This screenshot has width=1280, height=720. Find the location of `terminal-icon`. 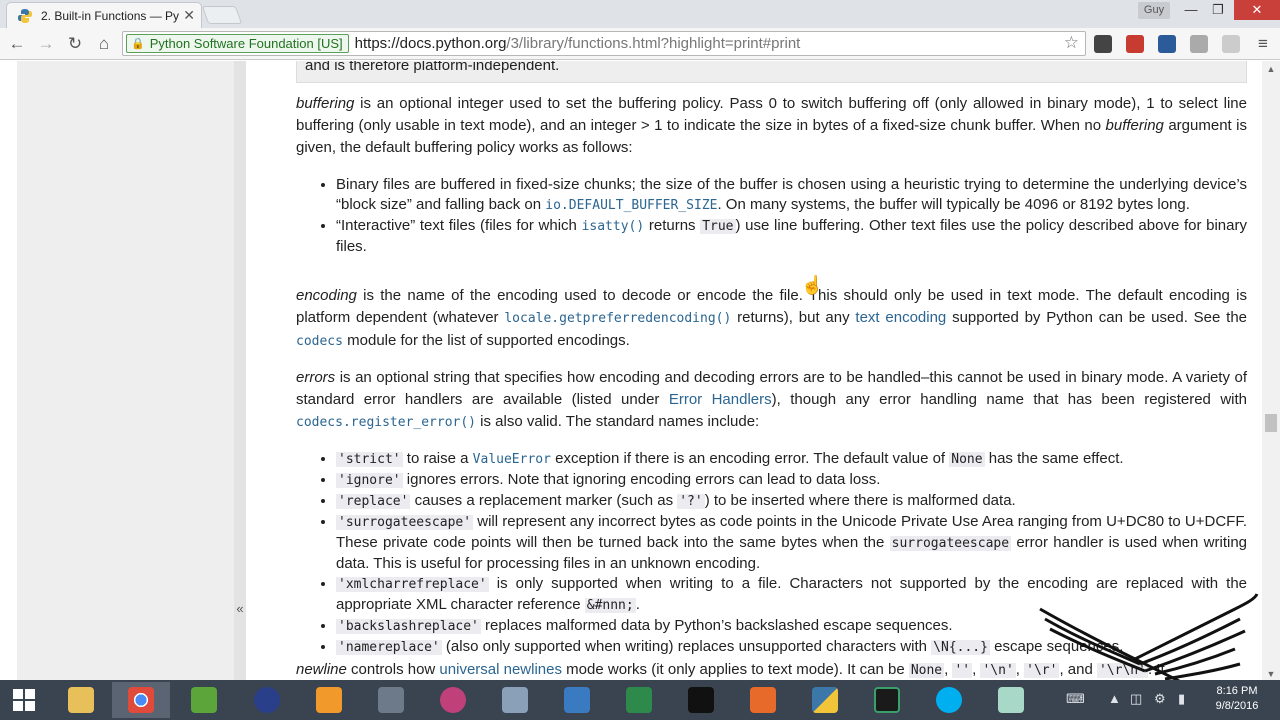

terminal-icon is located at coordinates (887, 700).